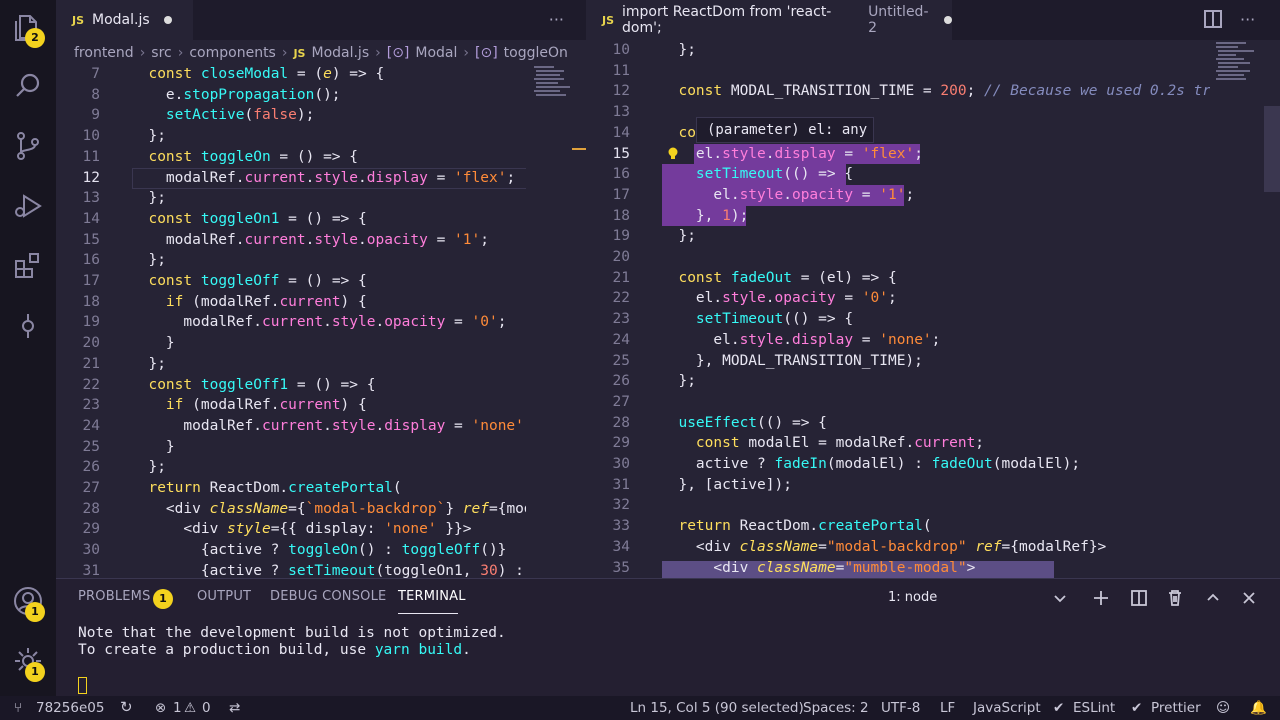  What do you see at coordinates (898, 526) in the screenshot?
I see `code-line: 33 return ReactDom.createPortal(` at bounding box center [898, 526].